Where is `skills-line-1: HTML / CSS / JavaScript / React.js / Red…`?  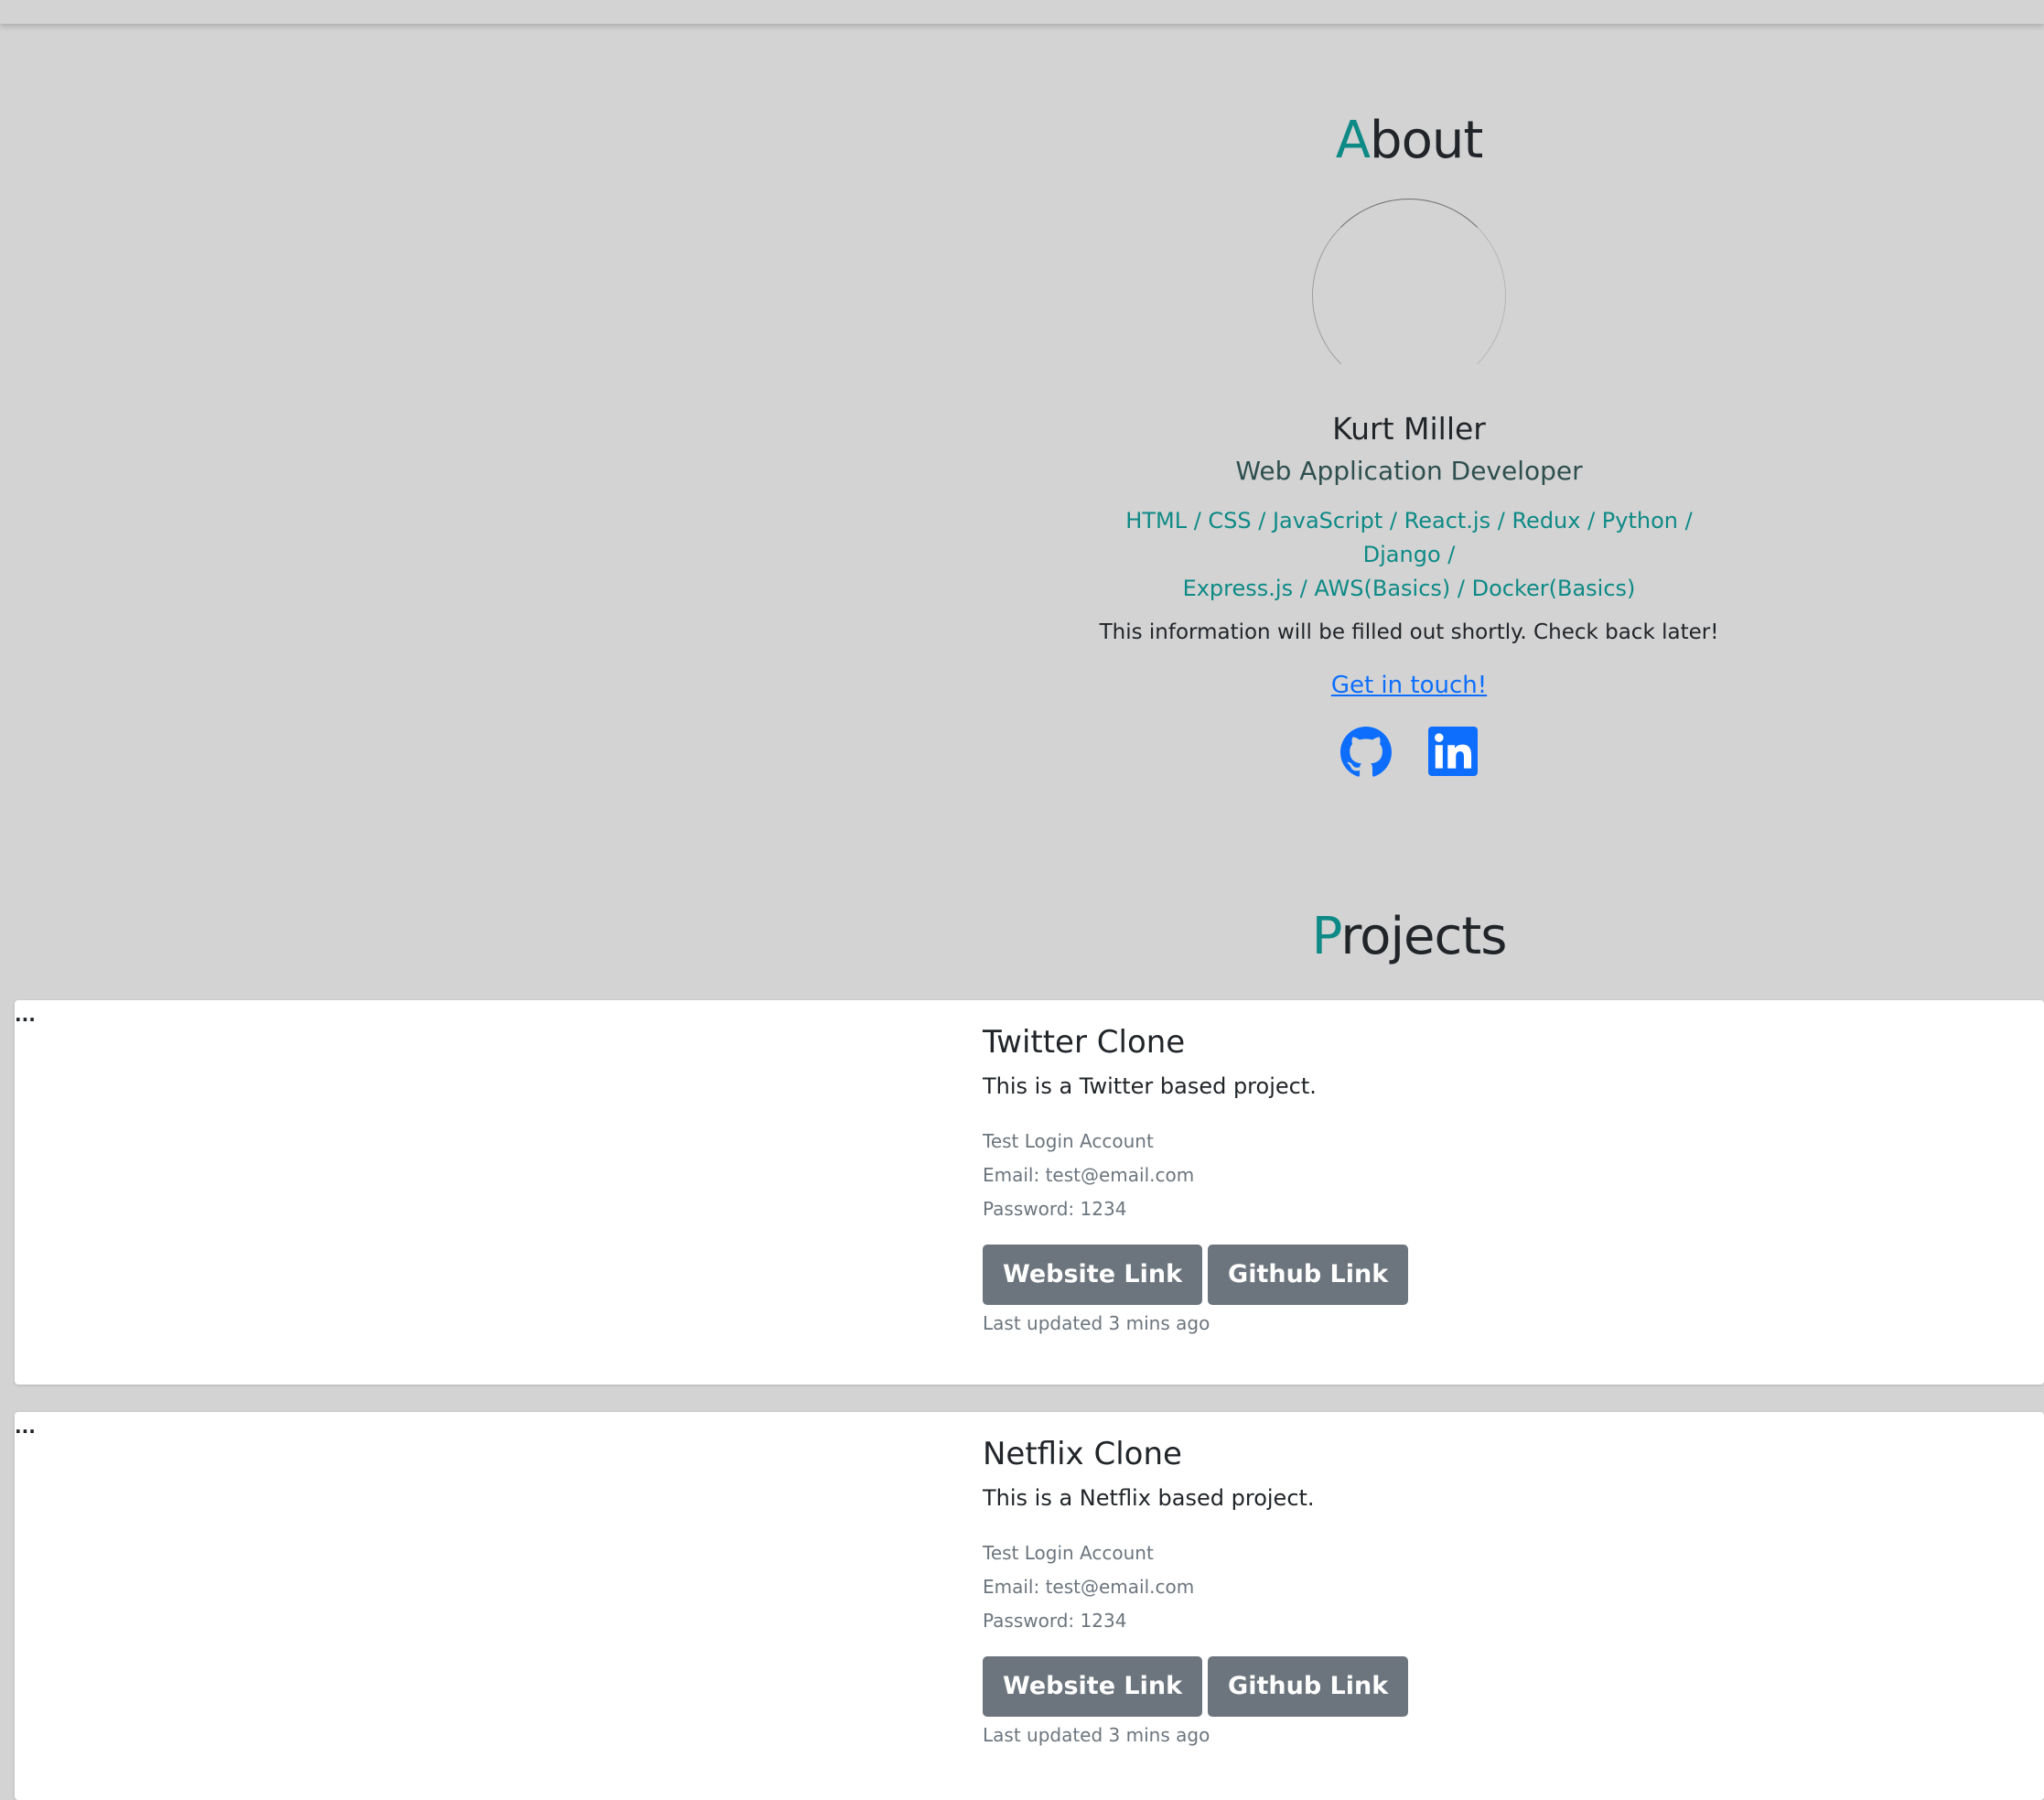 skills-line-1: HTML / CSS / JavaScript / React.js / Red… is located at coordinates (1409, 538).